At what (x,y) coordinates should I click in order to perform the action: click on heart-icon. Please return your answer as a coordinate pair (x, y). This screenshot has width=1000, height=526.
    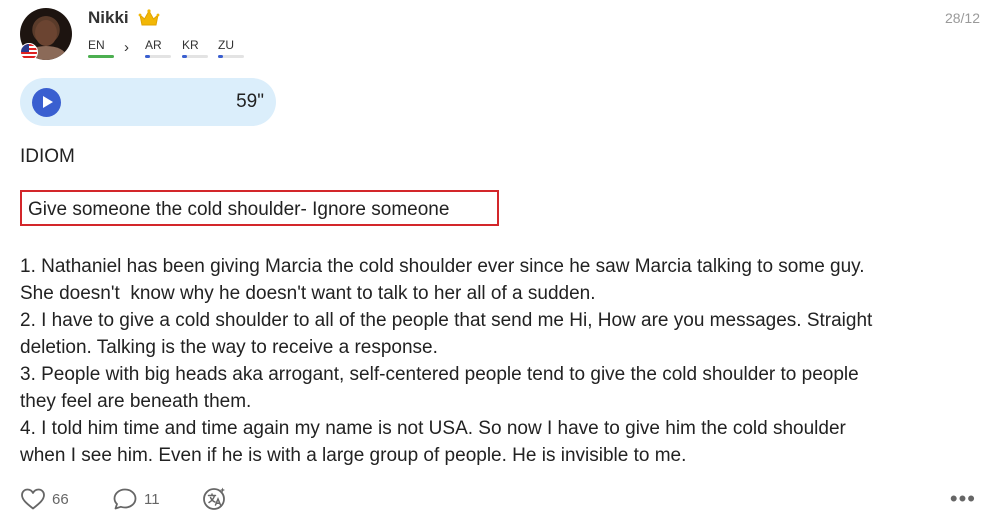
    Looking at the image, I should click on (33, 499).